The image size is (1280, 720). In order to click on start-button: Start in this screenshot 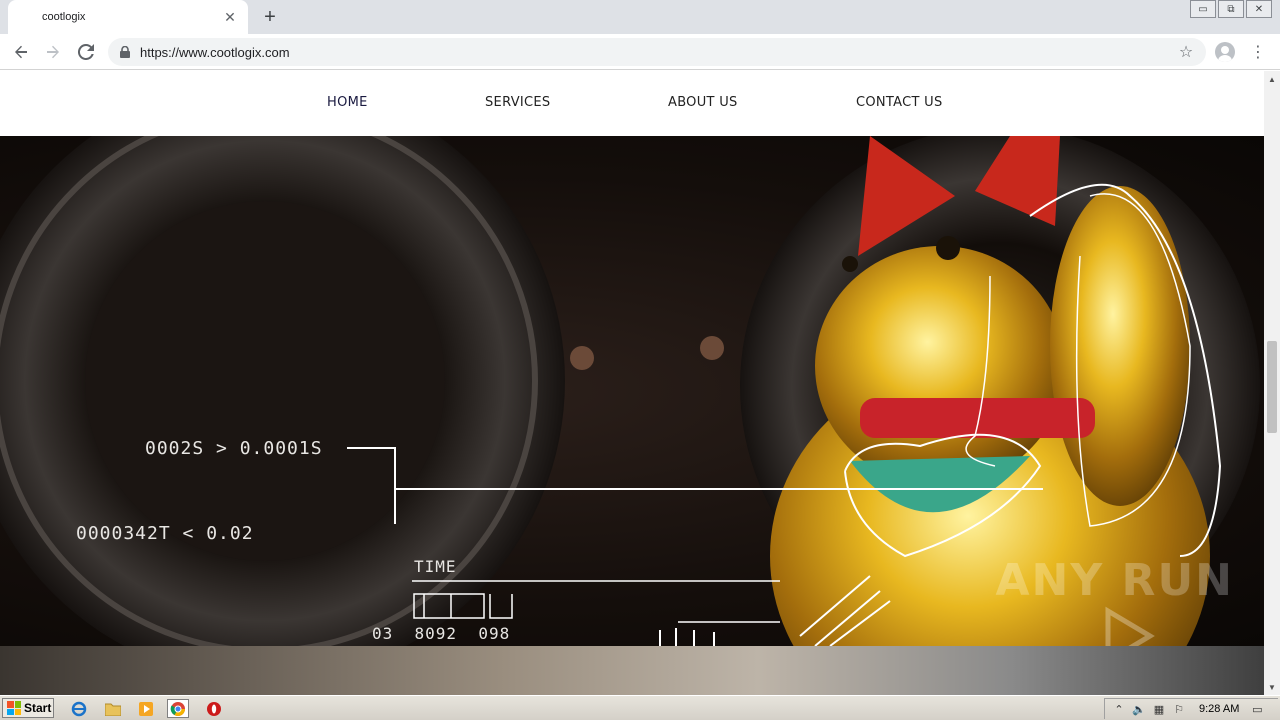, I will do `click(28, 708)`.